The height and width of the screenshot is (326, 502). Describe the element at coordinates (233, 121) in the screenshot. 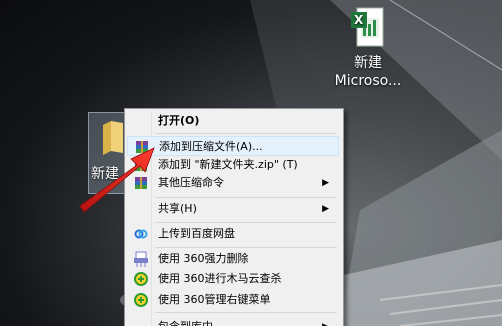

I see `menu-item-open: 打开(O)` at that location.